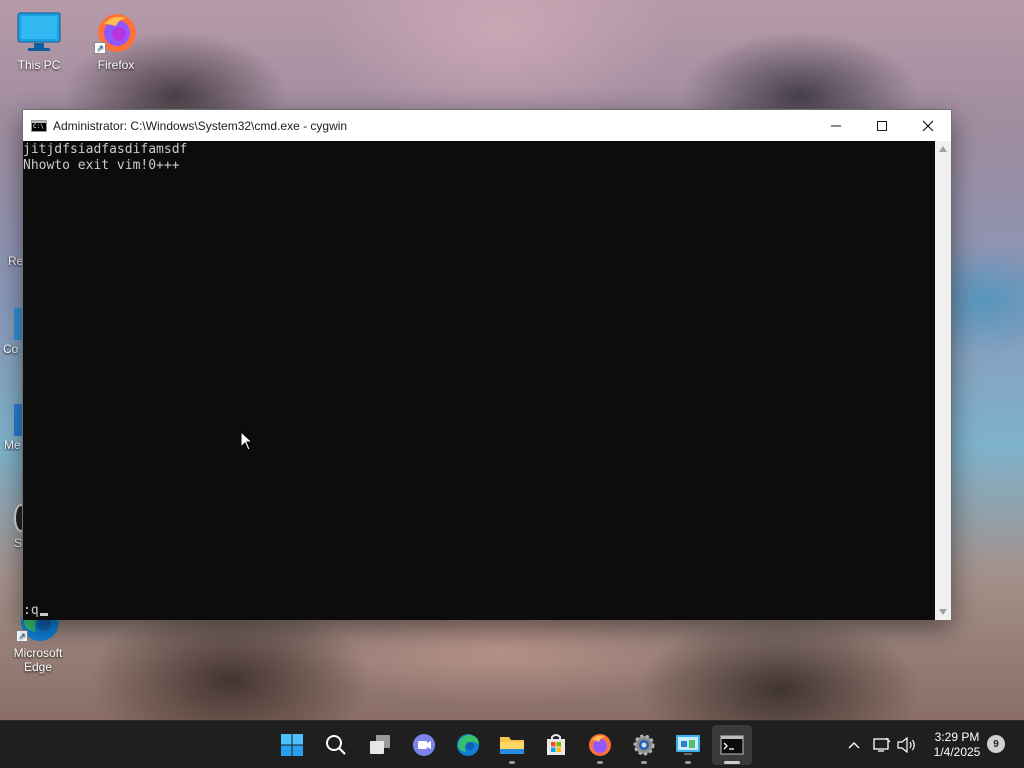 The image size is (1024, 768). I want to click on taskbar-firefox-button, so click(600, 745).